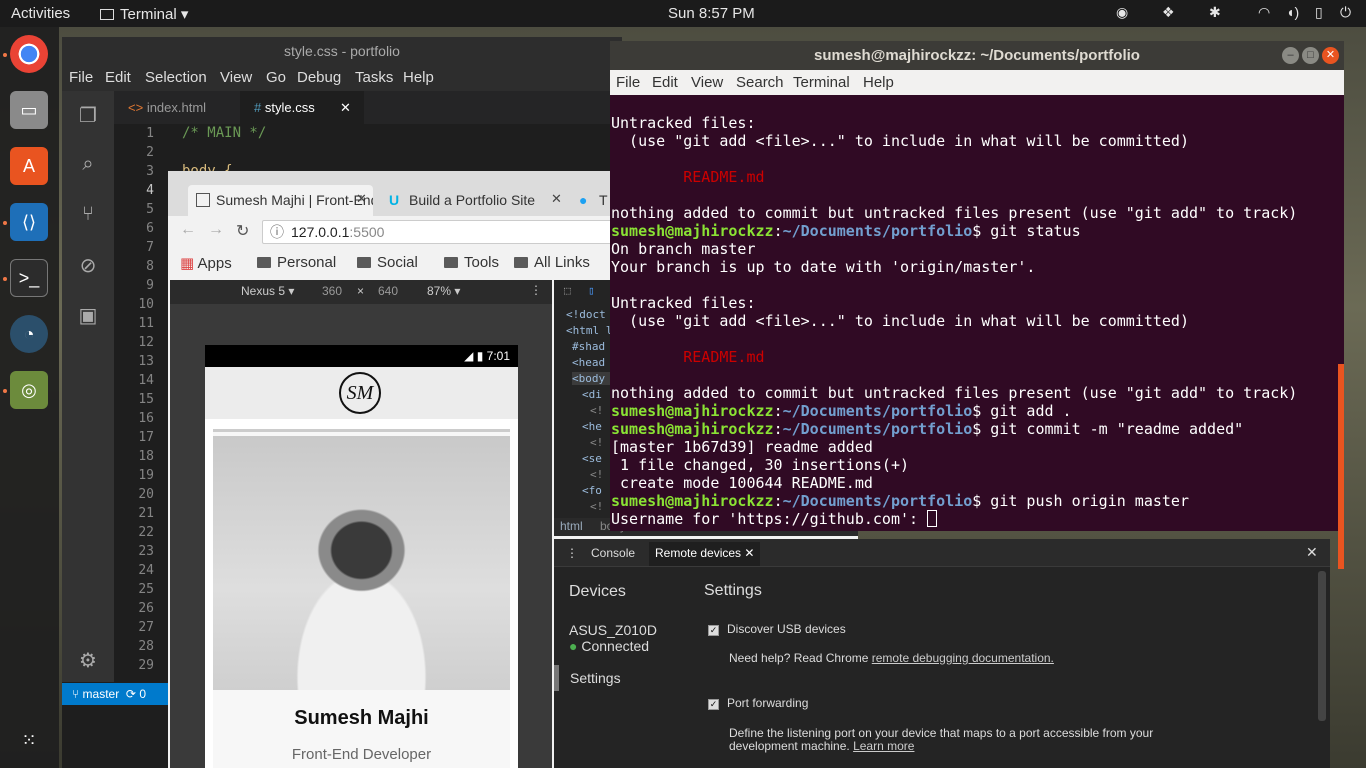 The width and height of the screenshot is (1366, 768). I want to click on branch-name: master, so click(101, 694).